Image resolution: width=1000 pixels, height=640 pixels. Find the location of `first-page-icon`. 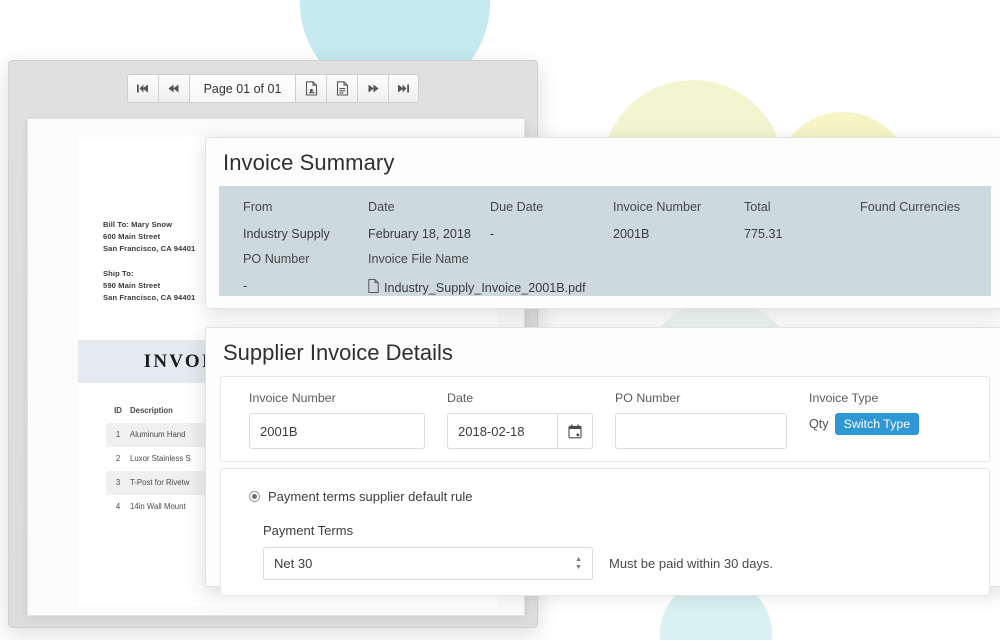

first-page-icon is located at coordinates (143, 88).